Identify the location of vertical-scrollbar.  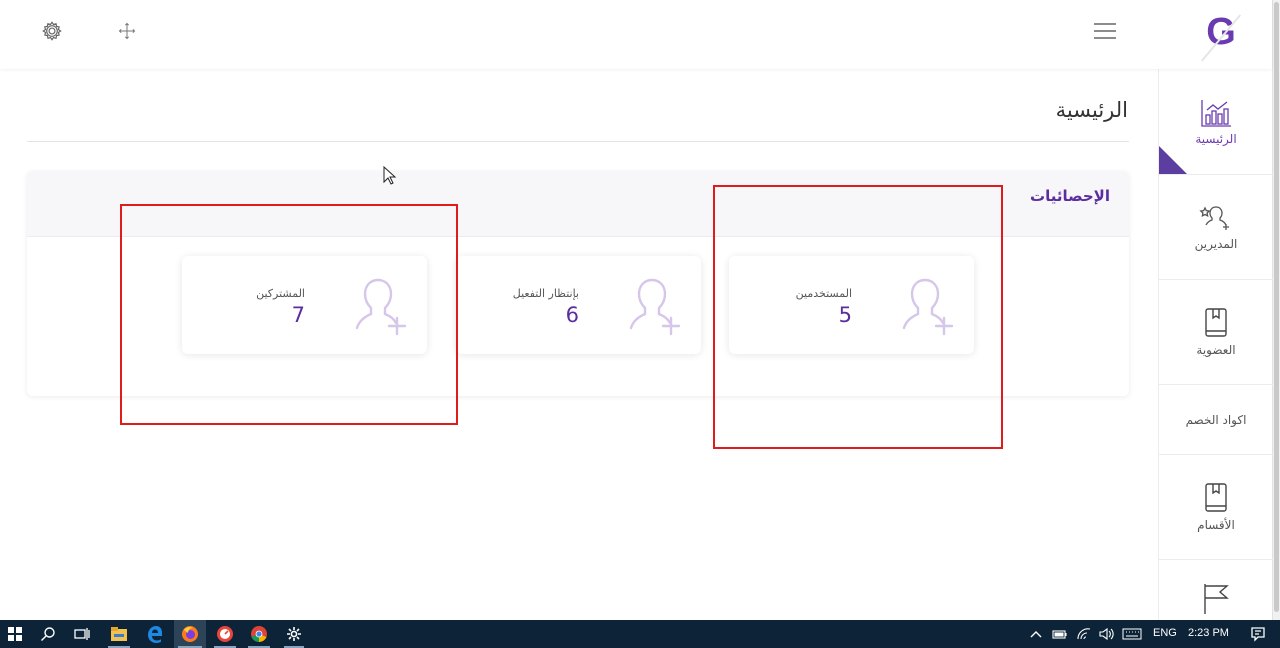
(1276, 310).